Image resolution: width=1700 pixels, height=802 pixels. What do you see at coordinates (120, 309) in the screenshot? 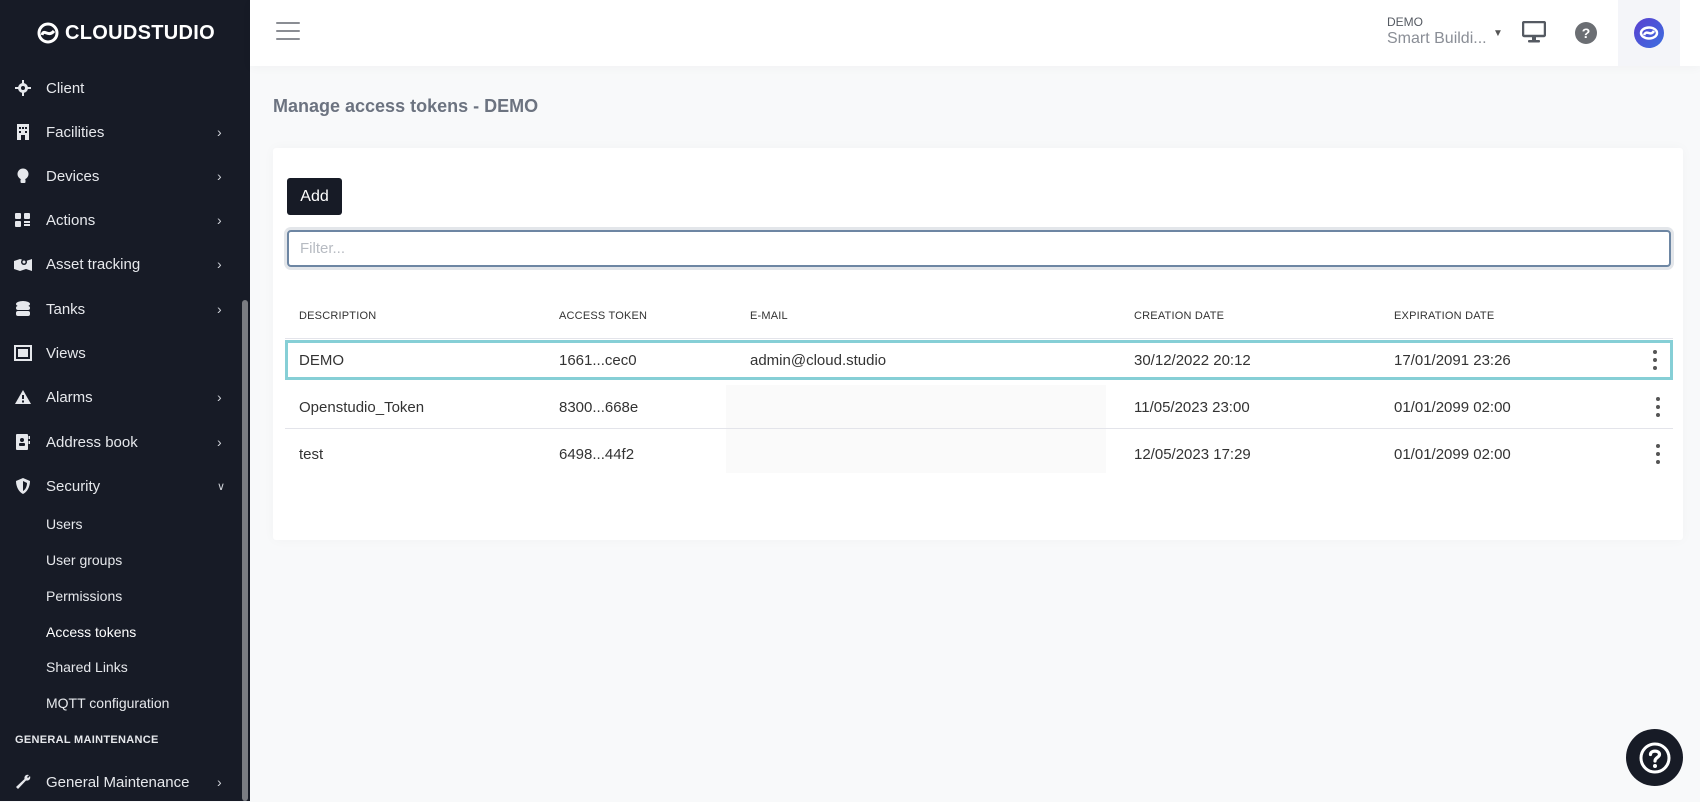
I see `sidebar-item-tanks: Tanks ›` at bounding box center [120, 309].